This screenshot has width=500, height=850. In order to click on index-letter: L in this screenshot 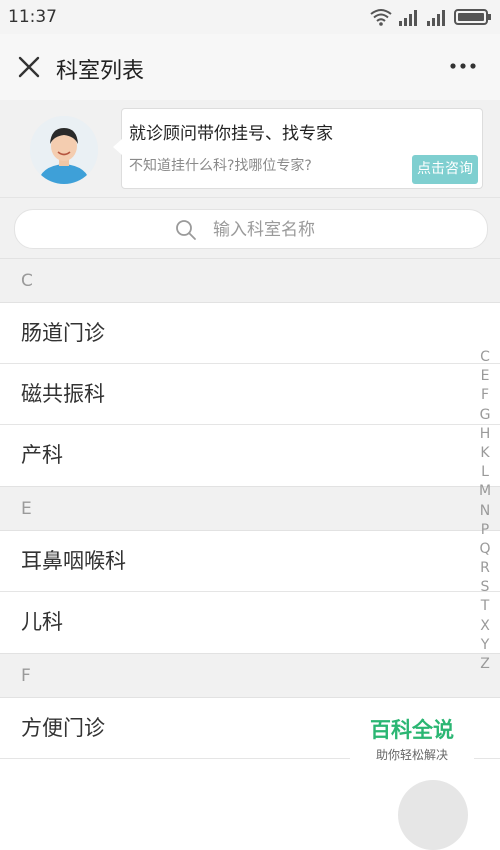, I will do `click(485, 472)`.